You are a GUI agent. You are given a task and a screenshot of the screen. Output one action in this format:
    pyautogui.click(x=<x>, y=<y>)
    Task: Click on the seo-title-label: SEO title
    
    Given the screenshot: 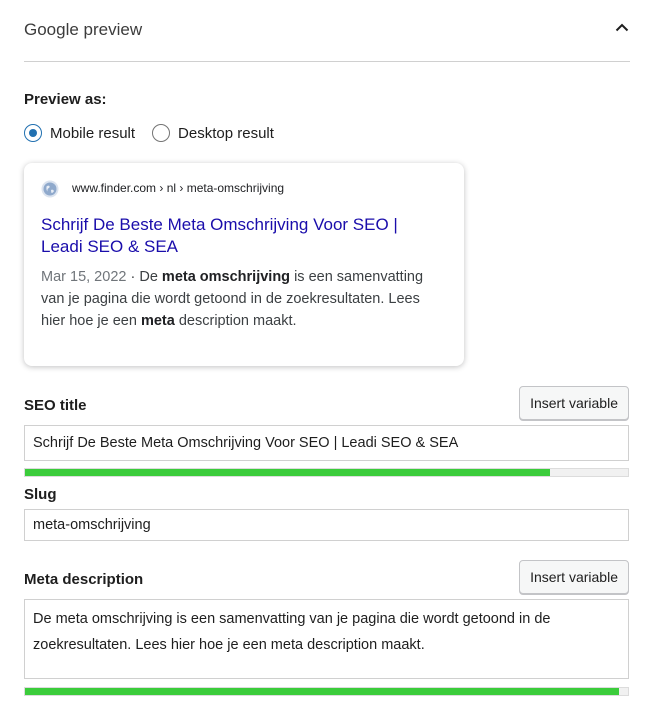 What is the action you would take?
    pyautogui.click(x=55, y=405)
    